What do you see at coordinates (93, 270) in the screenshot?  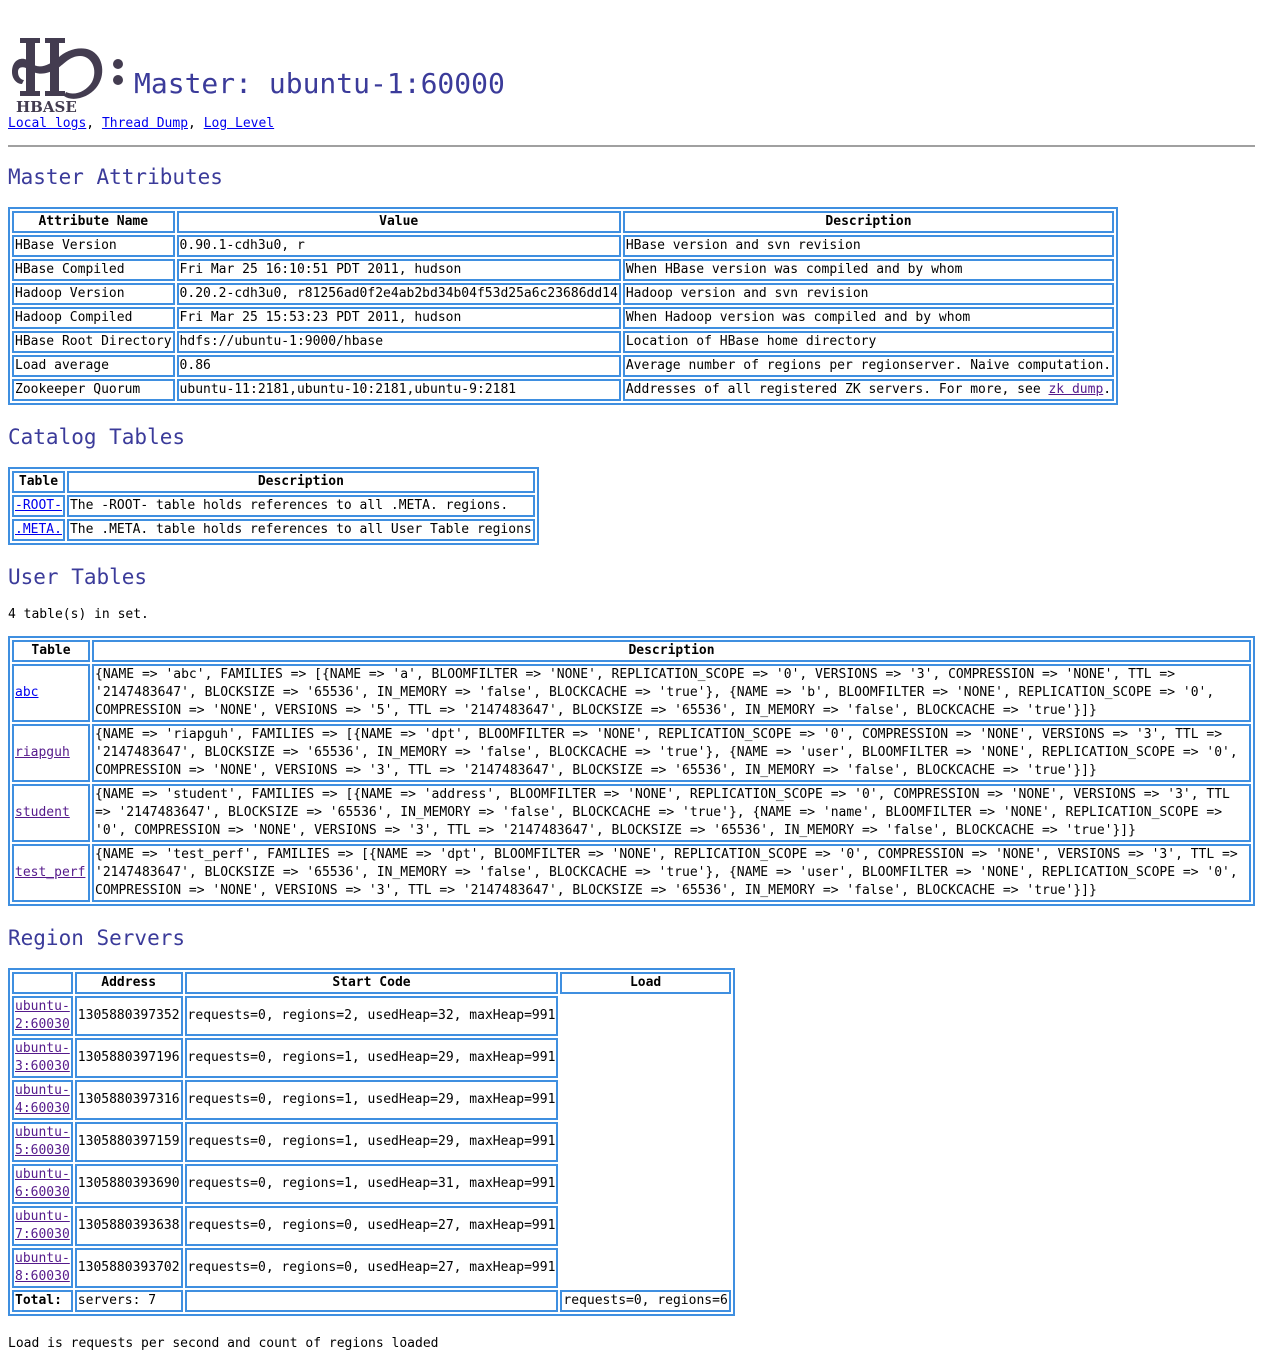 I see `attribute-name: HBase Compiled` at bounding box center [93, 270].